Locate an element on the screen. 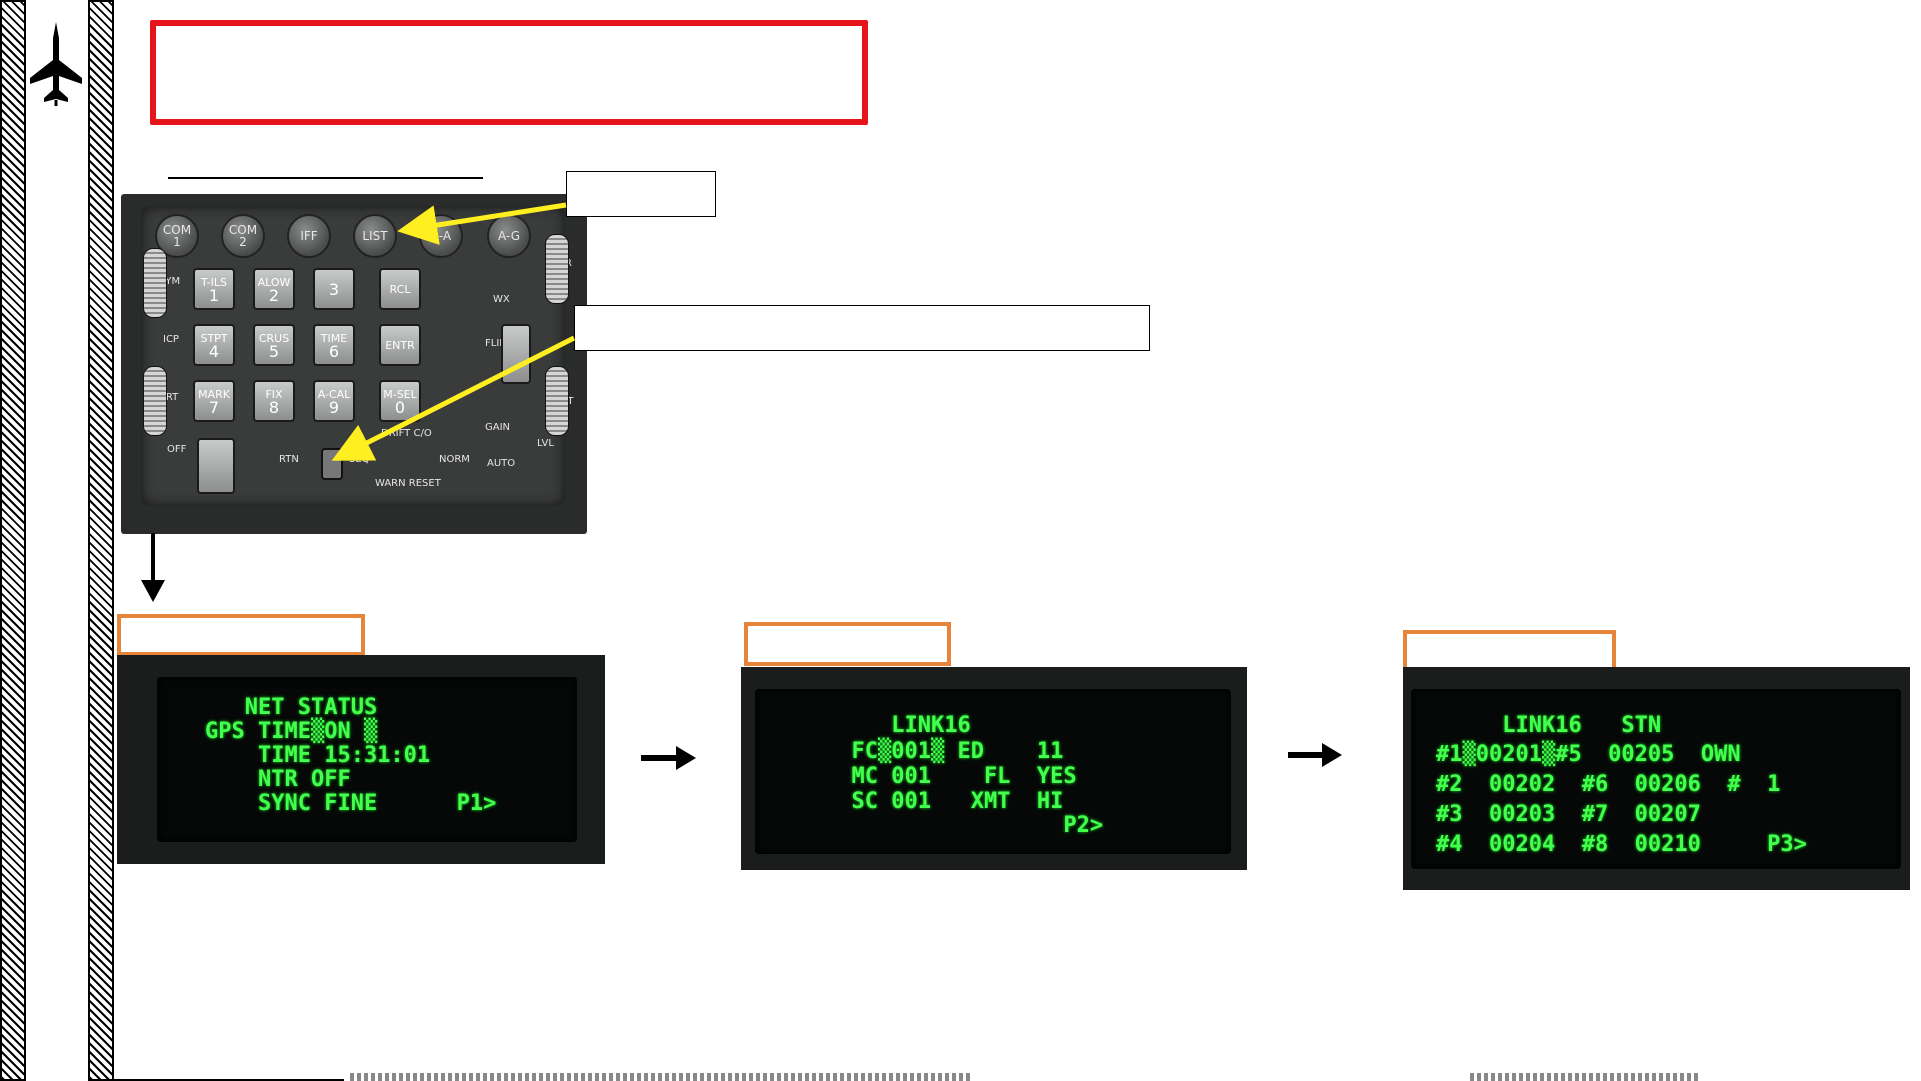 This screenshot has width=1921, height=1081. ded-line: #2 00202 #6 00206 # 1 is located at coordinates (1608, 784).